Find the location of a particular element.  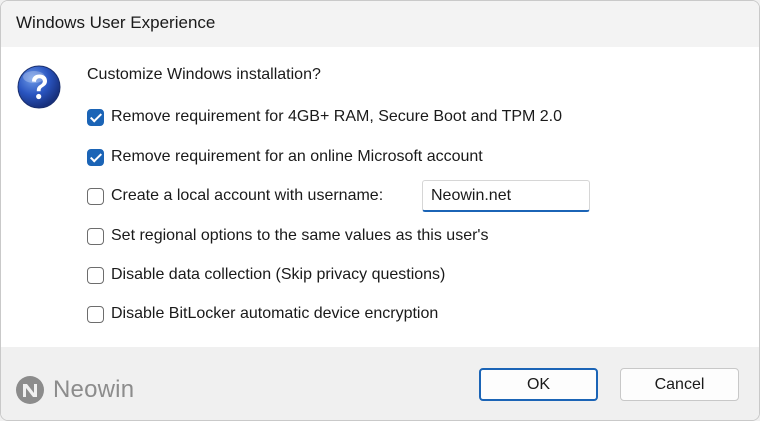

checkbox-disable-bitlocker is located at coordinates (95, 314).